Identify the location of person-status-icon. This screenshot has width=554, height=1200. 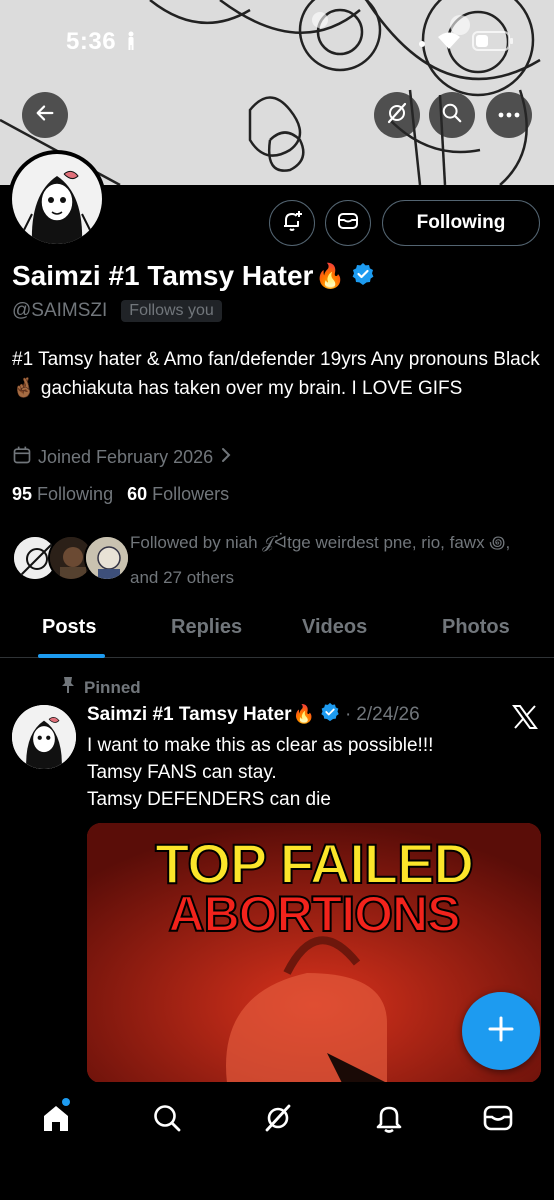
(131, 43).